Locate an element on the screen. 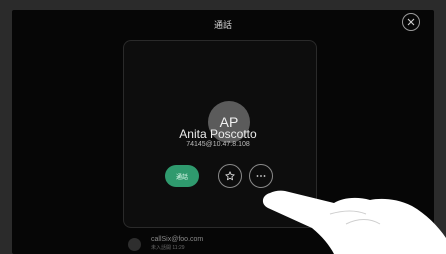 The image size is (446, 254). more-options-button is located at coordinates (261, 176).